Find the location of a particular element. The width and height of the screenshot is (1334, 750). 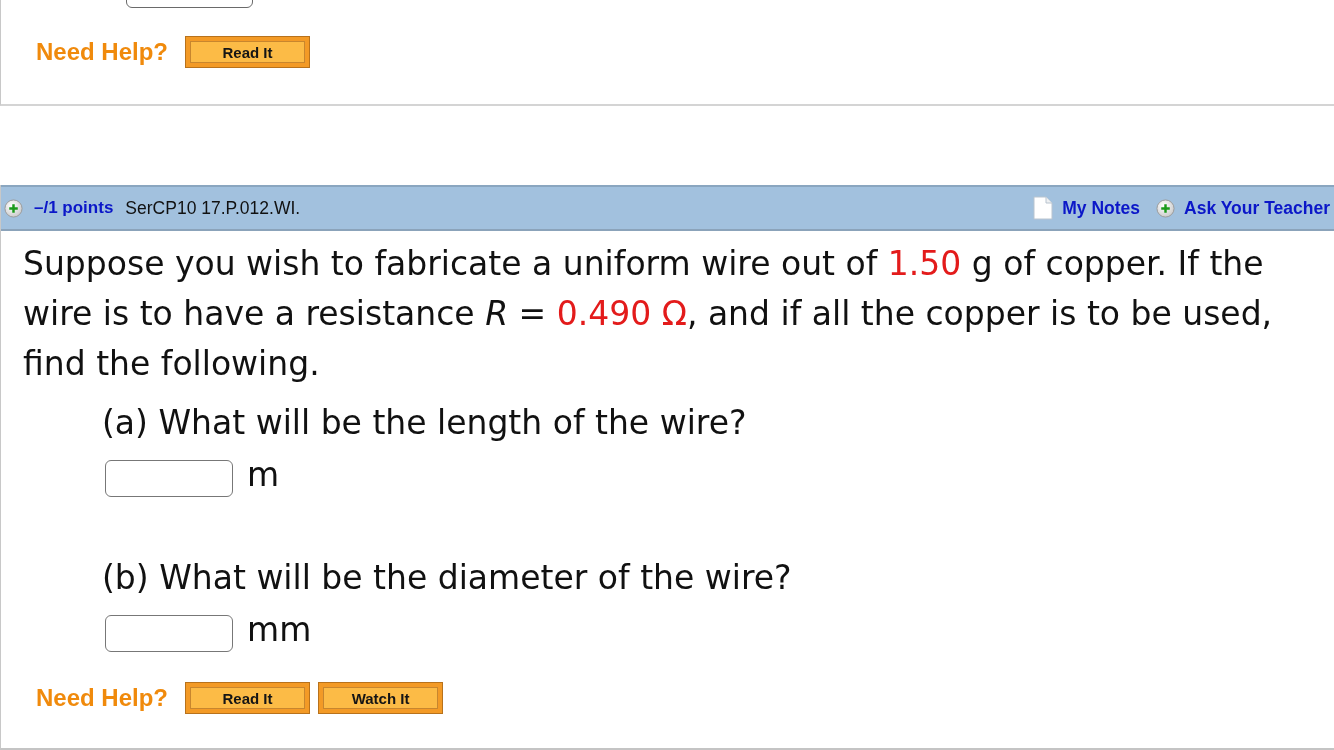

help-button: Watch It is located at coordinates (381, 698).